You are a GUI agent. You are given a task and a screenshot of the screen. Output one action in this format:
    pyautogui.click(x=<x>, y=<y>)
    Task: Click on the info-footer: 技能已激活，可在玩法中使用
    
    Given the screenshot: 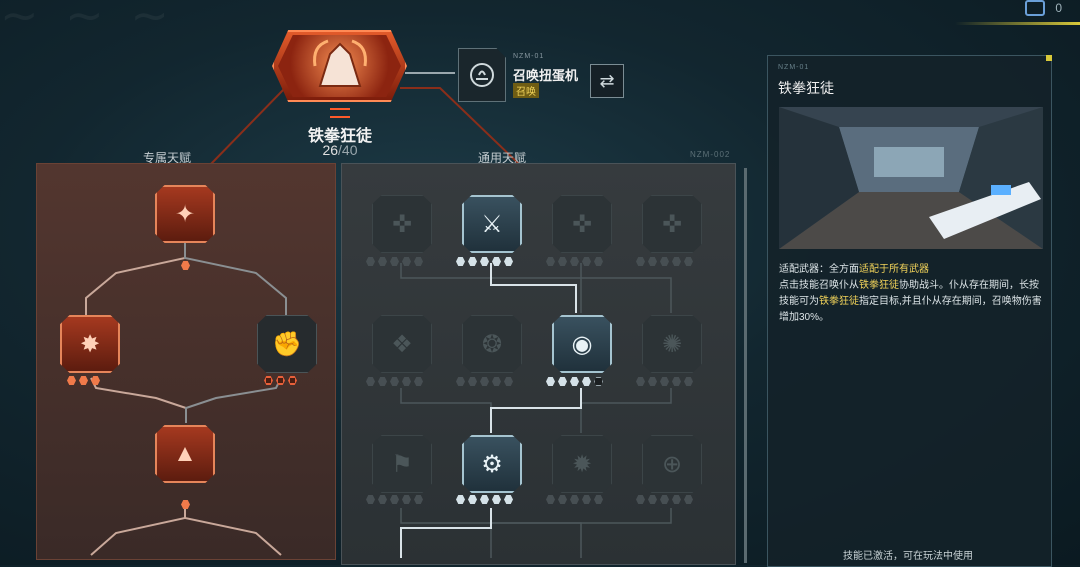 What is the action you would take?
    pyautogui.click(x=908, y=556)
    